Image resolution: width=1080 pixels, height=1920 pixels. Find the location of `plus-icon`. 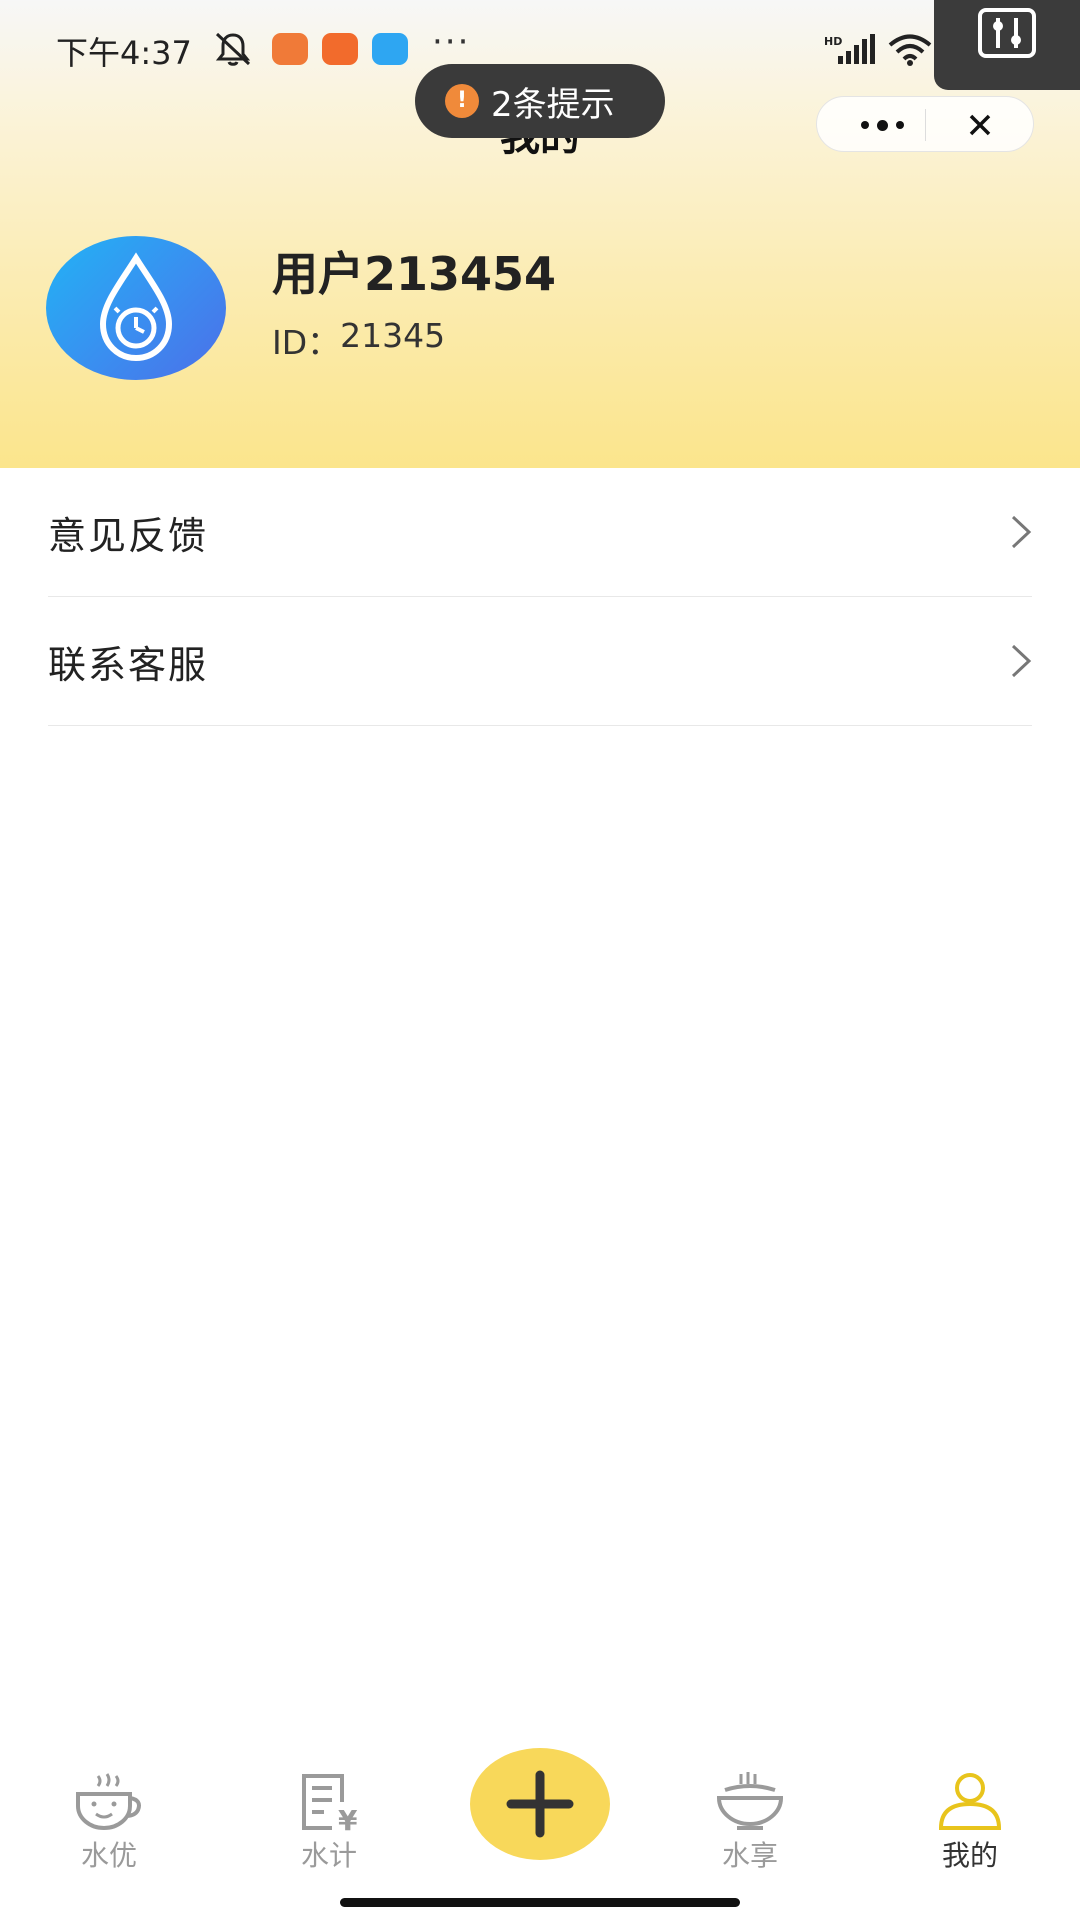

plus-icon is located at coordinates (540, 1804).